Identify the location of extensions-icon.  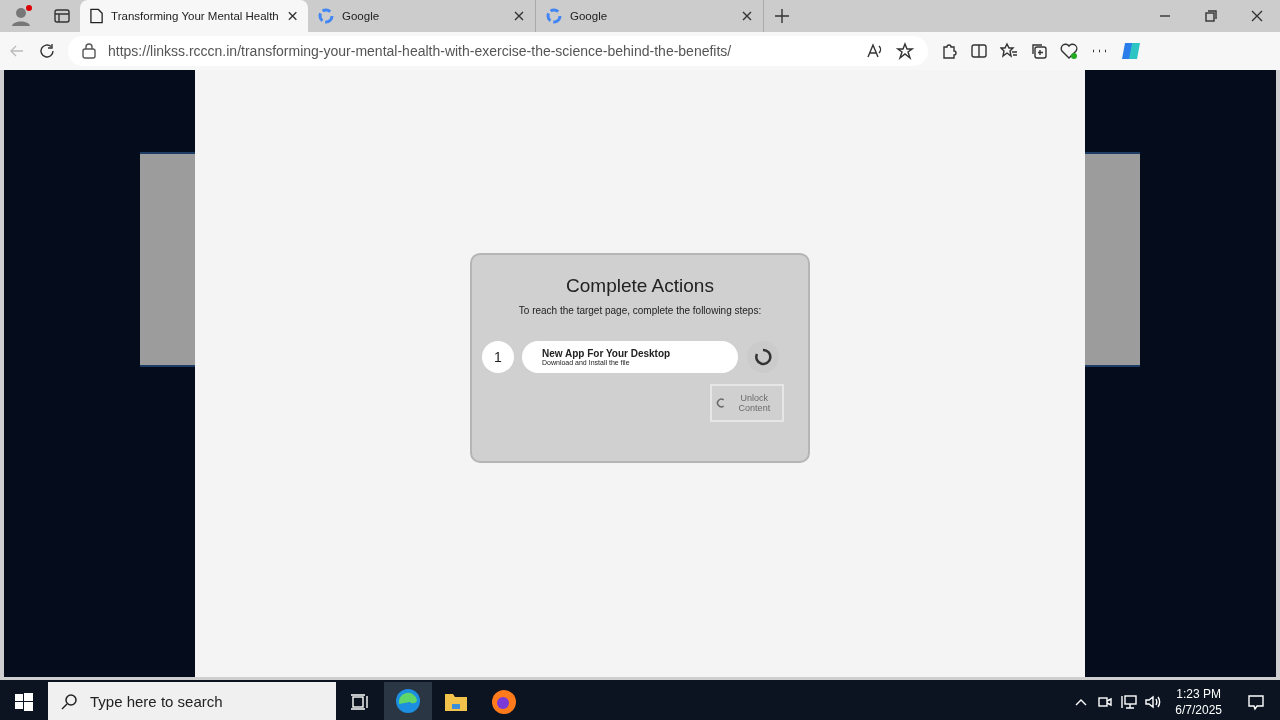
(949, 51).